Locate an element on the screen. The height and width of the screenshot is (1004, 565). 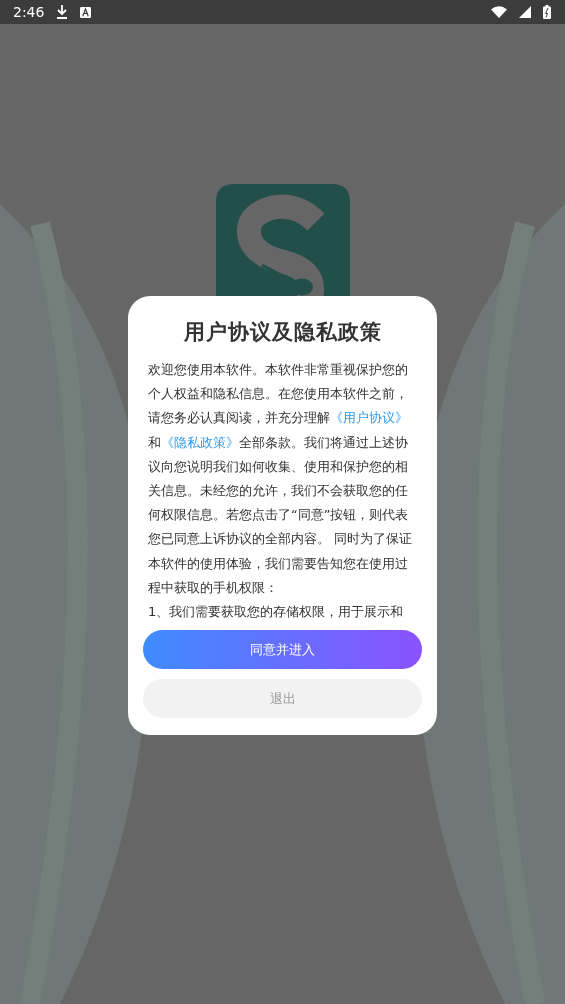
battery-icon is located at coordinates (547, 12).